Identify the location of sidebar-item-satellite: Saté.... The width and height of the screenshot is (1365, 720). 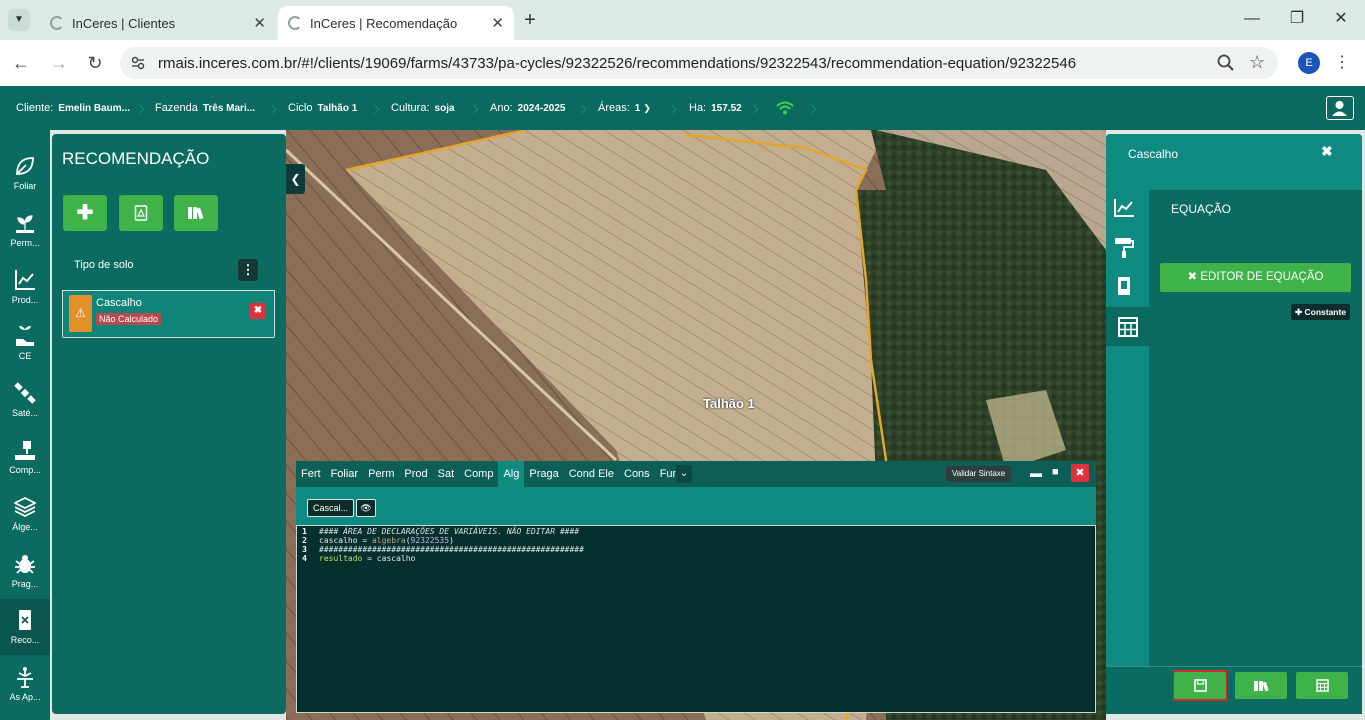
(25, 400).